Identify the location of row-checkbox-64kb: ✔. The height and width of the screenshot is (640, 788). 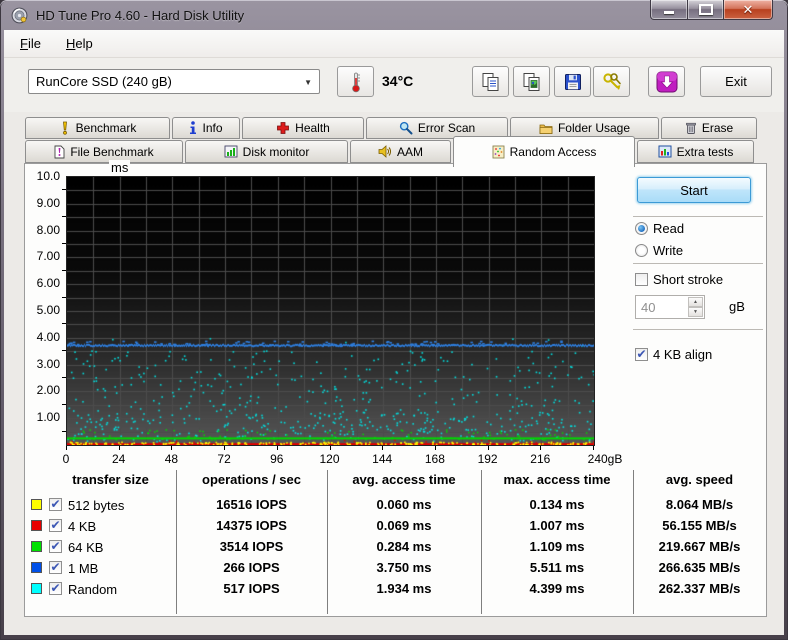
(55, 546).